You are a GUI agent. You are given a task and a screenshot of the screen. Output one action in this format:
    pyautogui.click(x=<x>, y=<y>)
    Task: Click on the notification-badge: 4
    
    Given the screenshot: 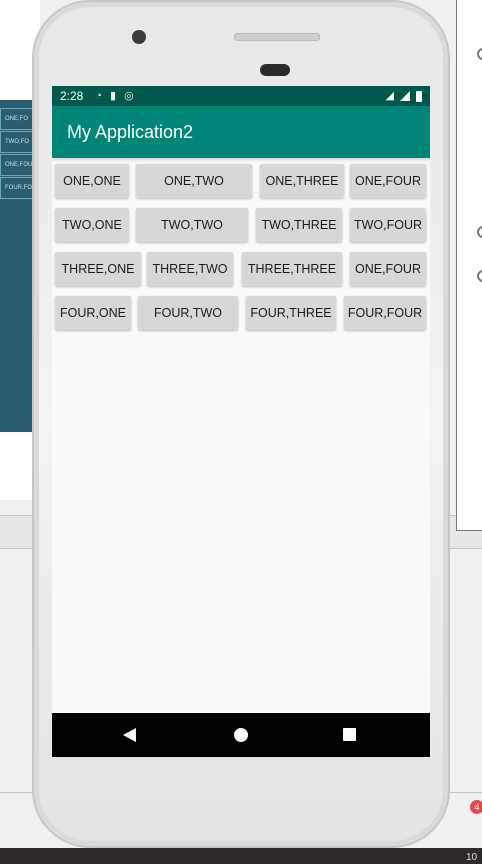 What is the action you would take?
    pyautogui.click(x=476, y=807)
    